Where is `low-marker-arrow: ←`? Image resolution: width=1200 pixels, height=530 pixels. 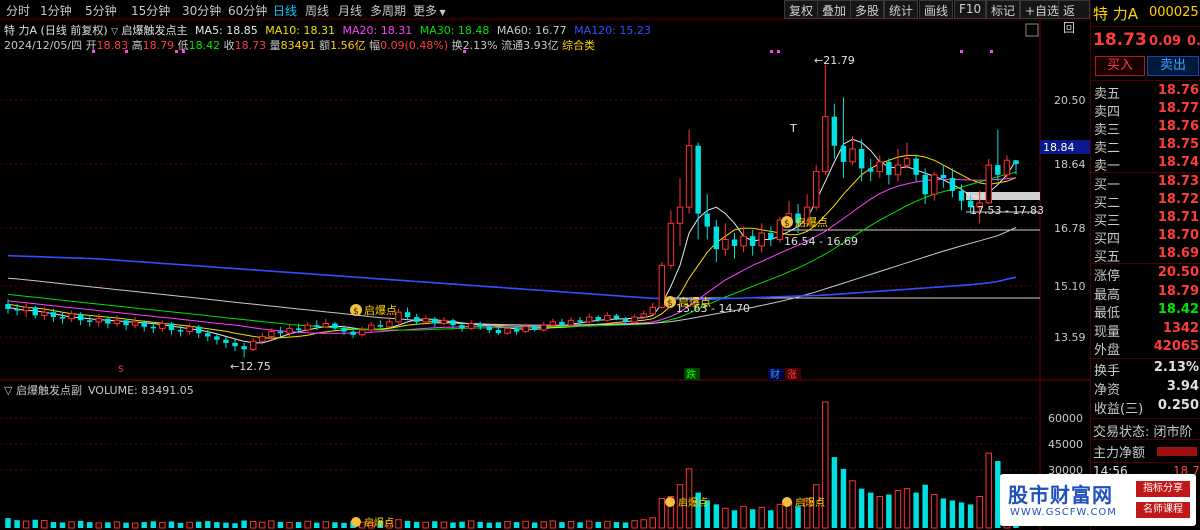 low-marker-arrow: ← is located at coordinates (234, 366).